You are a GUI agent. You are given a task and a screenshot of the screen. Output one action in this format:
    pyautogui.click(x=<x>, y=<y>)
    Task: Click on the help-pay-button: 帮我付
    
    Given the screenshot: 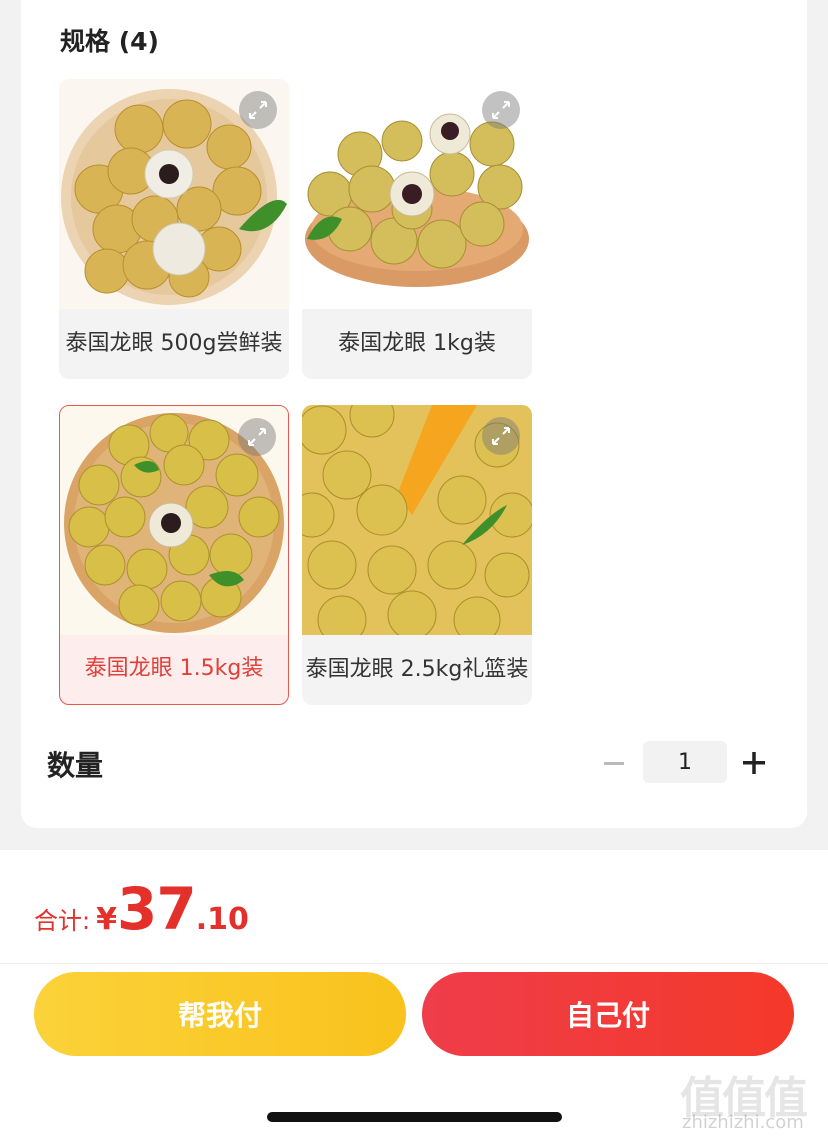 What is the action you would take?
    pyautogui.click(x=220, y=1014)
    